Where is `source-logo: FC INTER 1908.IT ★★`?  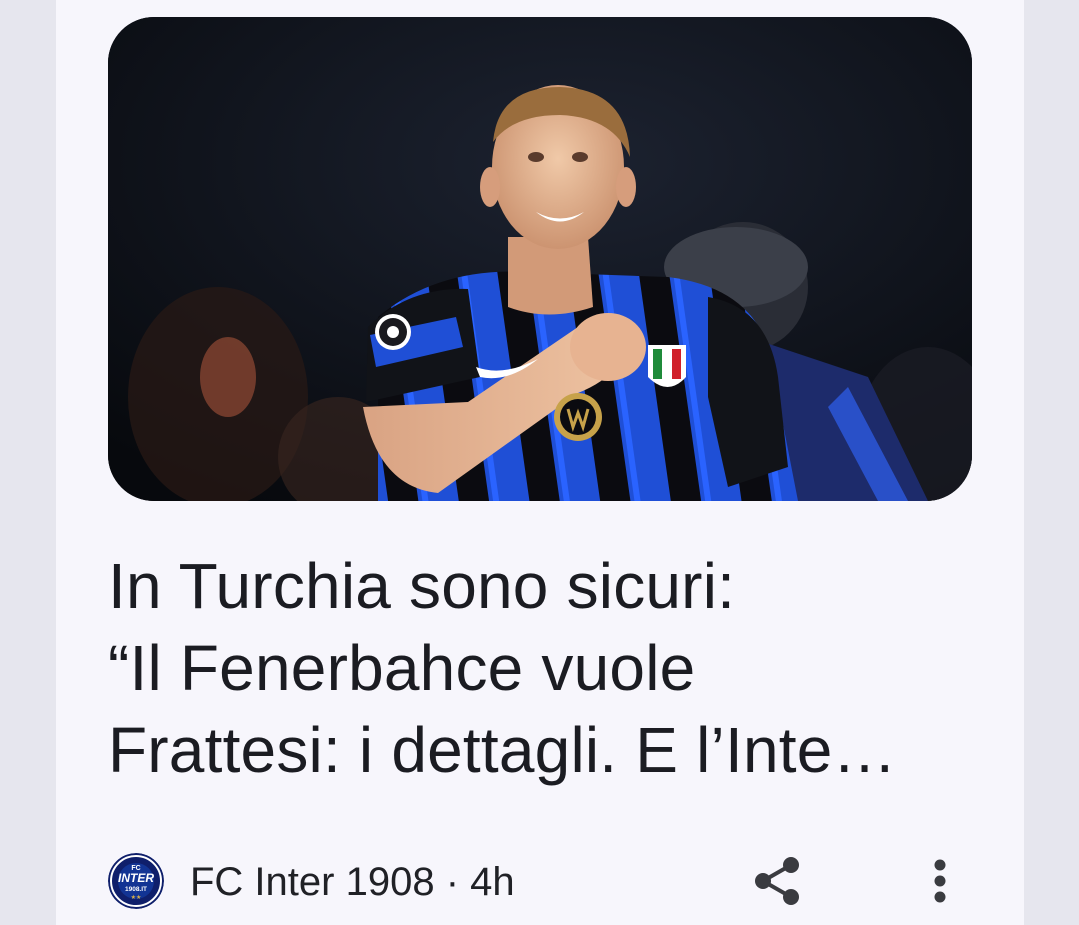 source-logo: FC INTER 1908.IT ★★ is located at coordinates (136, 881).